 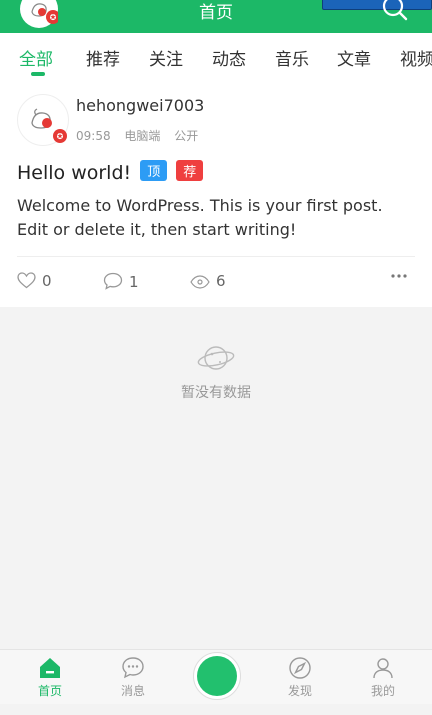 What do you see at coordinates (216, 393) in the screenshot?
I see `empty-state-text: 暂没有数据` at bounding box center [216, 393].